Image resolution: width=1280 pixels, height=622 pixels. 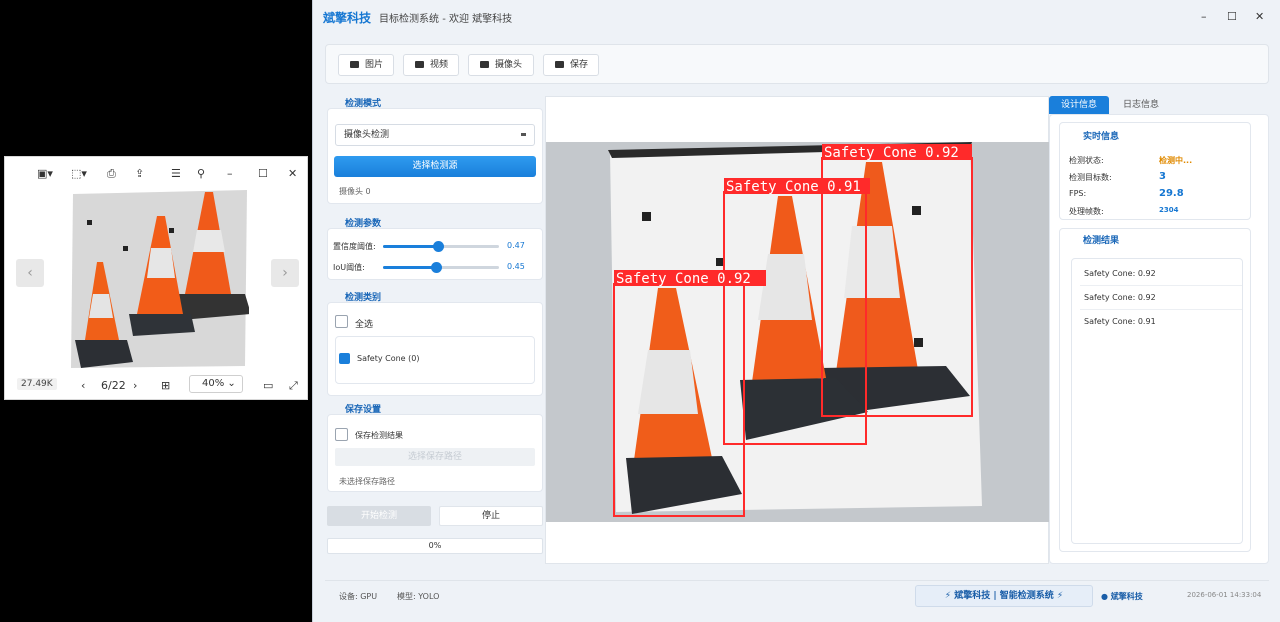 I want to click on confidence-slider-row: 置信度阈值: 0.47, so click(x=431, y=246).